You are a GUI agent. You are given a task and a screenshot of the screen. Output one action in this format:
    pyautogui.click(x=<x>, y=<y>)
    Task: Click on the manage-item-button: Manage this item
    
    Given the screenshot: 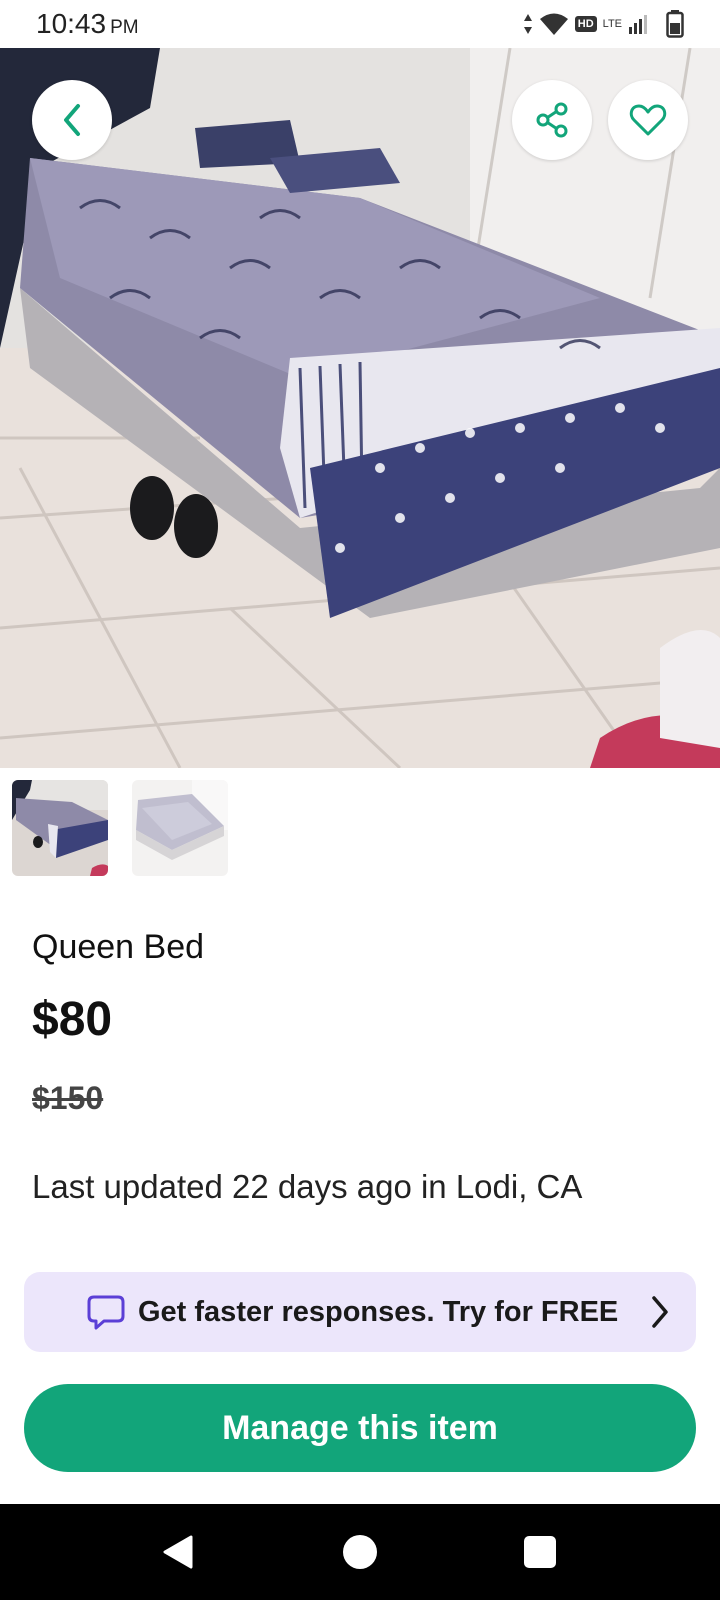 What is the action you would take?
    pyautogui.click(x=360, y=1428)
    